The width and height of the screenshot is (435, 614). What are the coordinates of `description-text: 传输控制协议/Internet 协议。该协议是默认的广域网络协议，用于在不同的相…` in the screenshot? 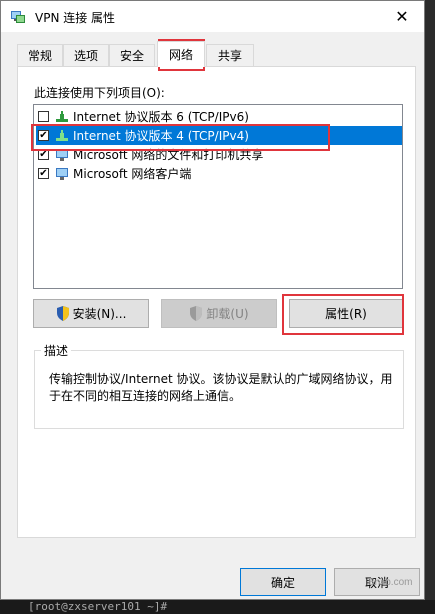 It's located at (221, 387).